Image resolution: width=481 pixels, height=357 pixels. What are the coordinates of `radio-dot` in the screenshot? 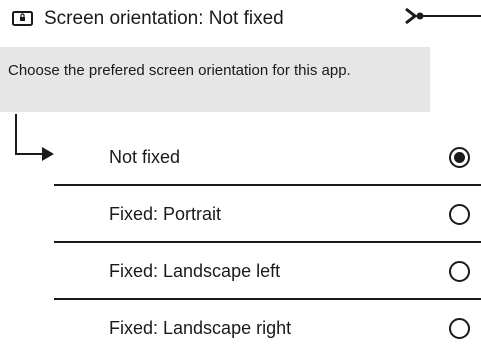 It's located at (459, 157).